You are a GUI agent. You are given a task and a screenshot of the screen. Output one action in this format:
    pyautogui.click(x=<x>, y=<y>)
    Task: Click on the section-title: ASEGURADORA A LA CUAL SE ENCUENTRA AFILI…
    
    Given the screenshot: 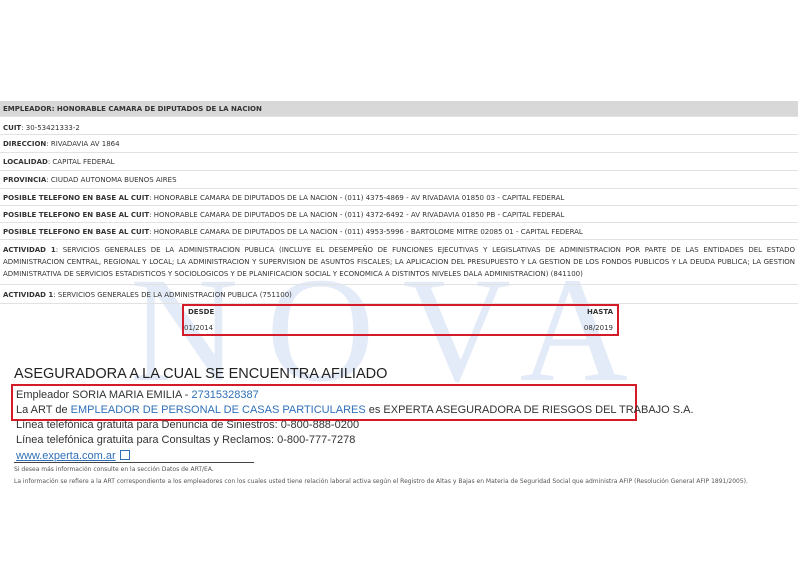 What is the action you would take?
    pyautogui.click(x=201, y=374)
    